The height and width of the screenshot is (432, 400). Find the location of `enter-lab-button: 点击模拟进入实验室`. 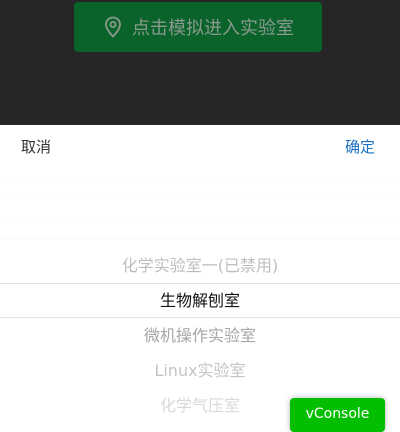

enter-lab-button: 点击模拟进入实验室 is located at coordinates (198, 27).